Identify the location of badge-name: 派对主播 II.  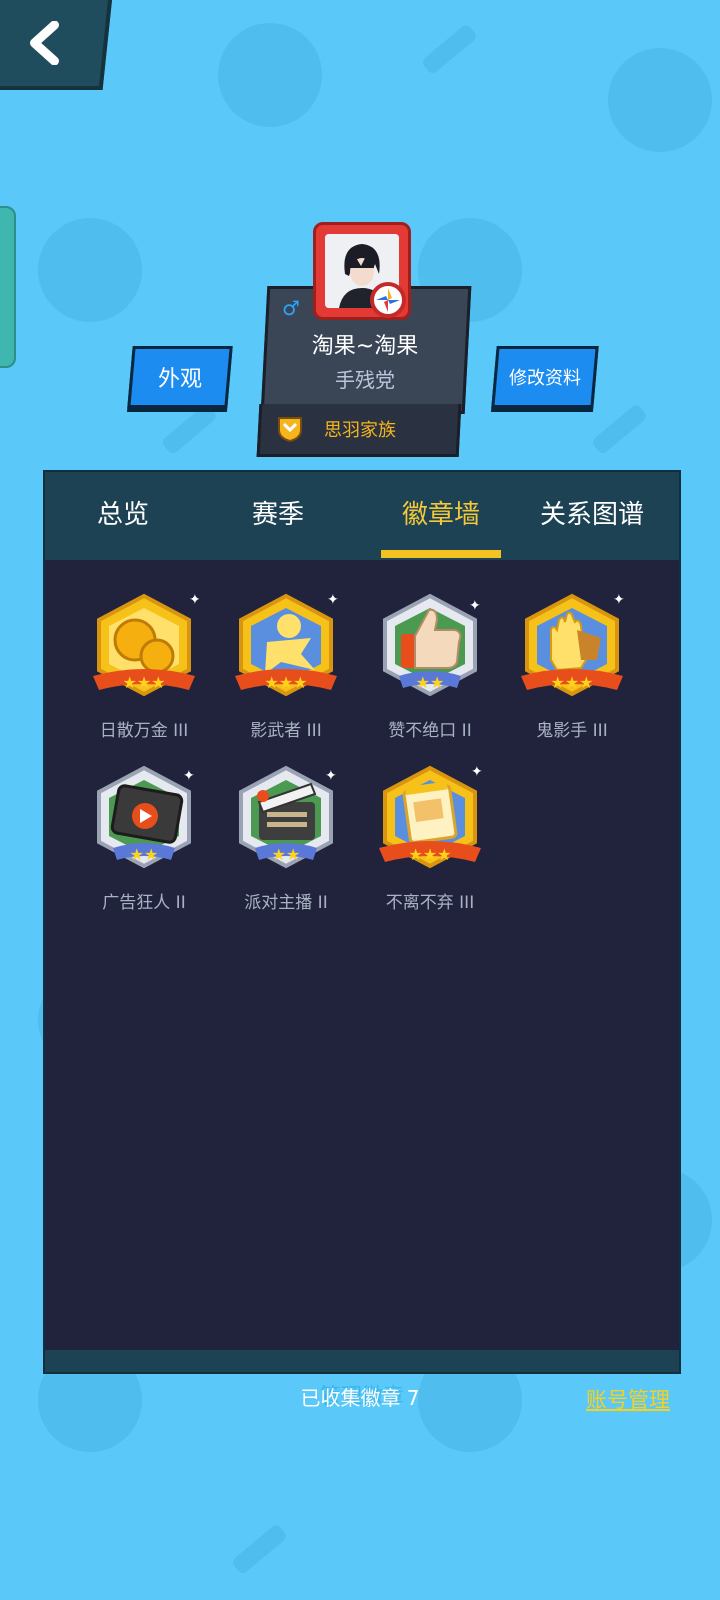
(286, 903).